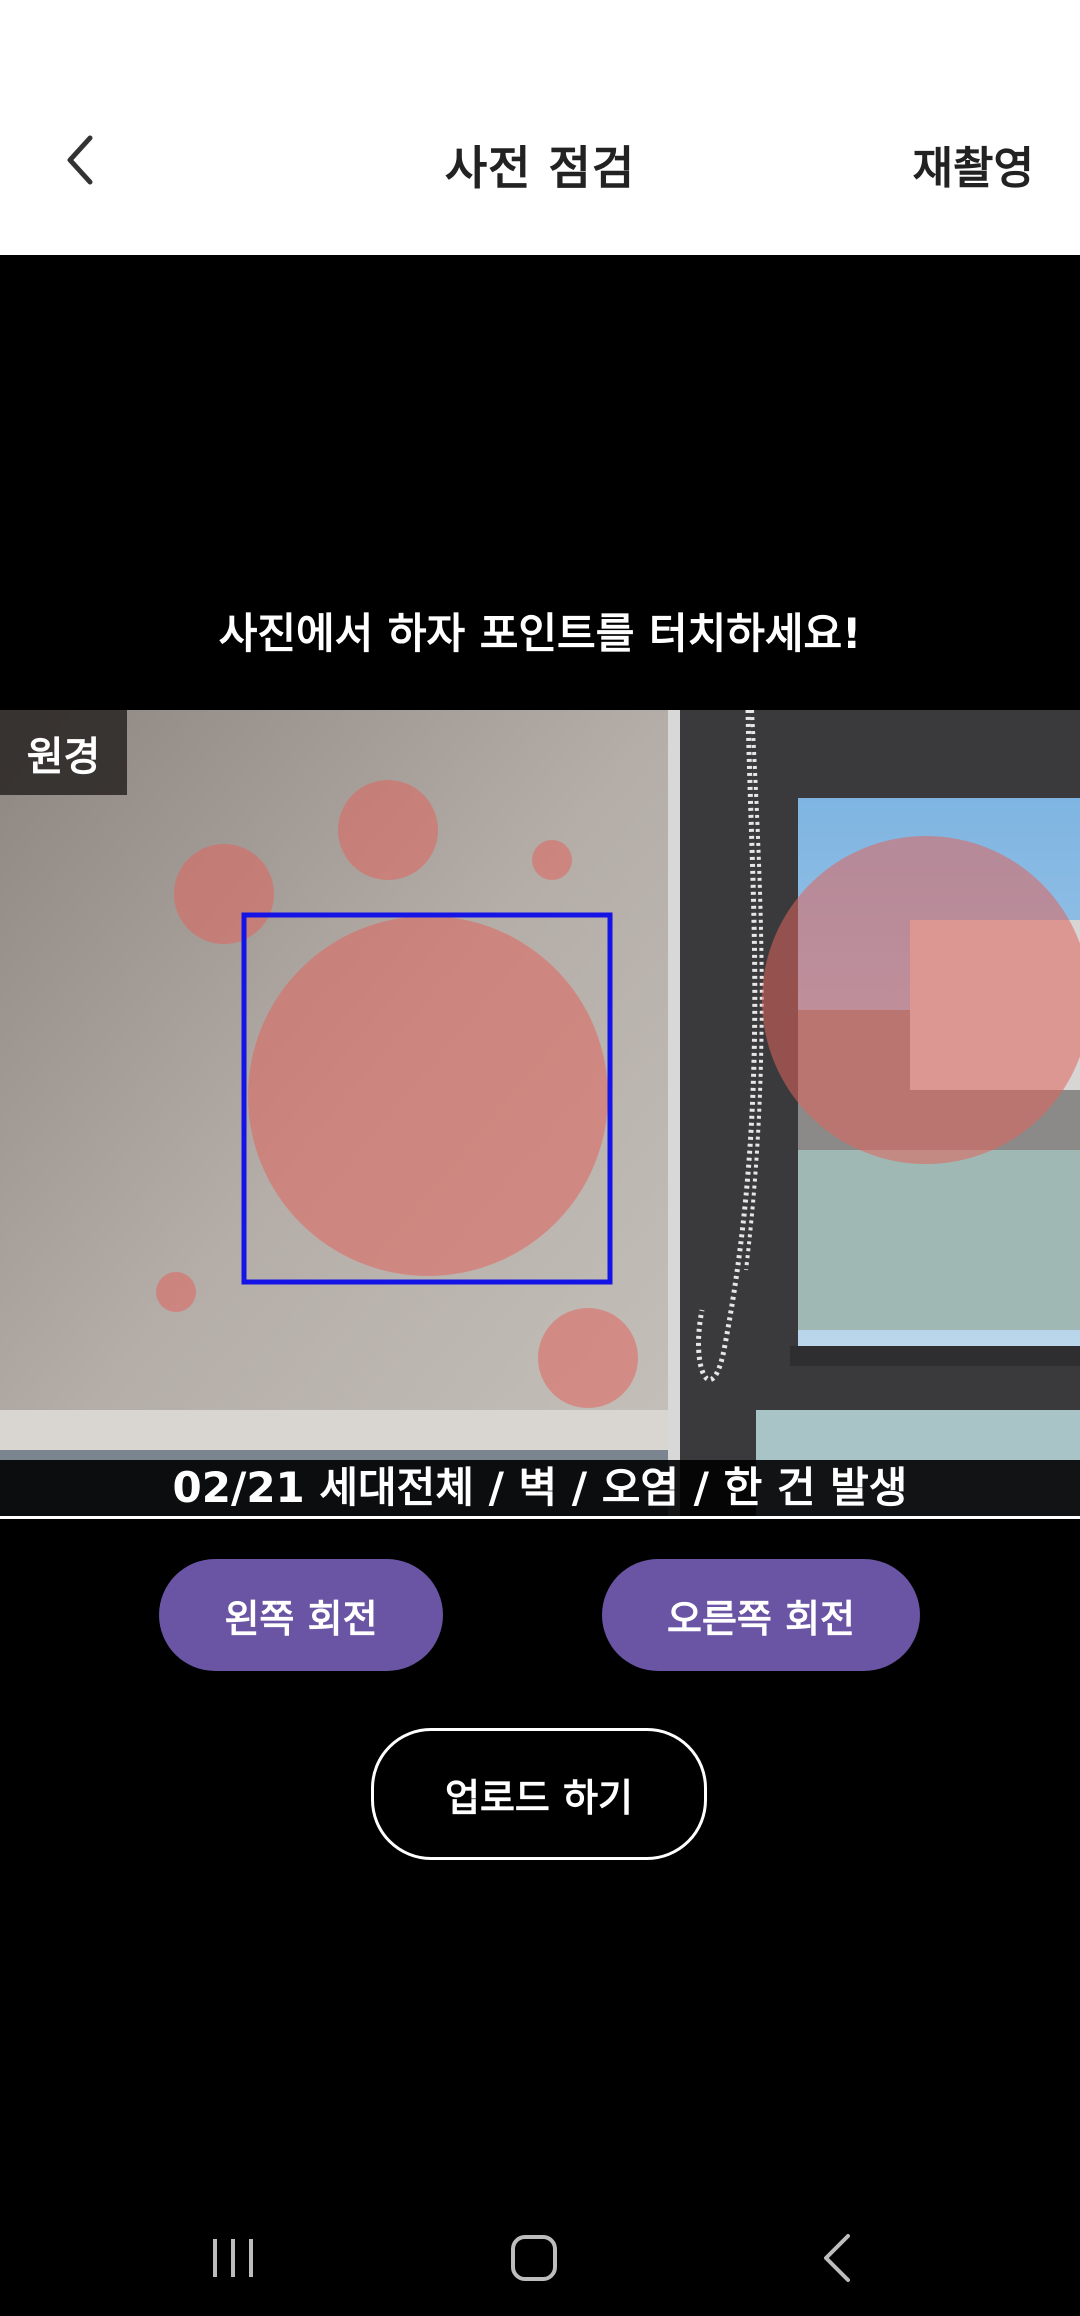 The height and width of the screenshot is (2316, 1080). Describe the element at coordinates (935, 1356) in the screenshot. I see `window-sill` at that location.